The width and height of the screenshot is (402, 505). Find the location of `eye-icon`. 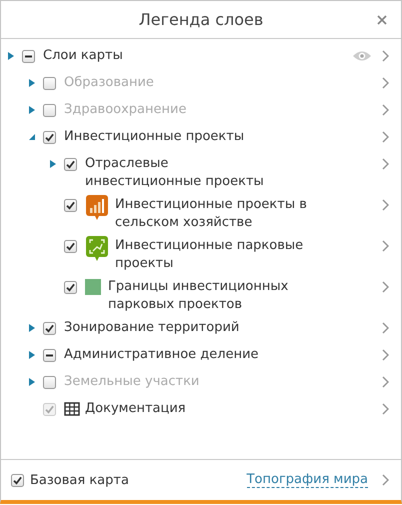

eye-icon is located at coordinates (362, 56).